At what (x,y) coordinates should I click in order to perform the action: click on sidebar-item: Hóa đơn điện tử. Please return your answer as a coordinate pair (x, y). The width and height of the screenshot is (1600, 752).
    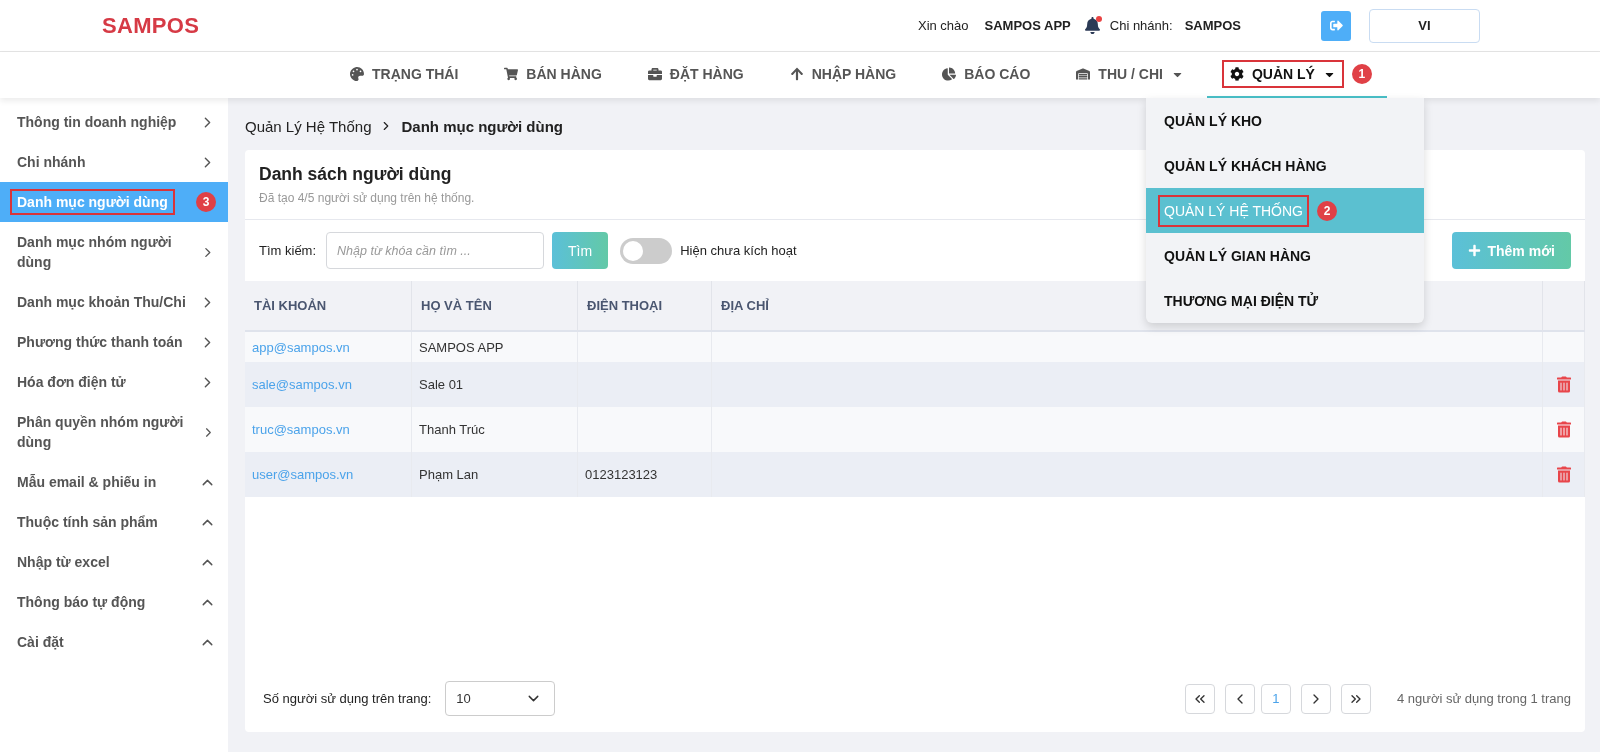
    Looking at the image, I should click on (114, 382).